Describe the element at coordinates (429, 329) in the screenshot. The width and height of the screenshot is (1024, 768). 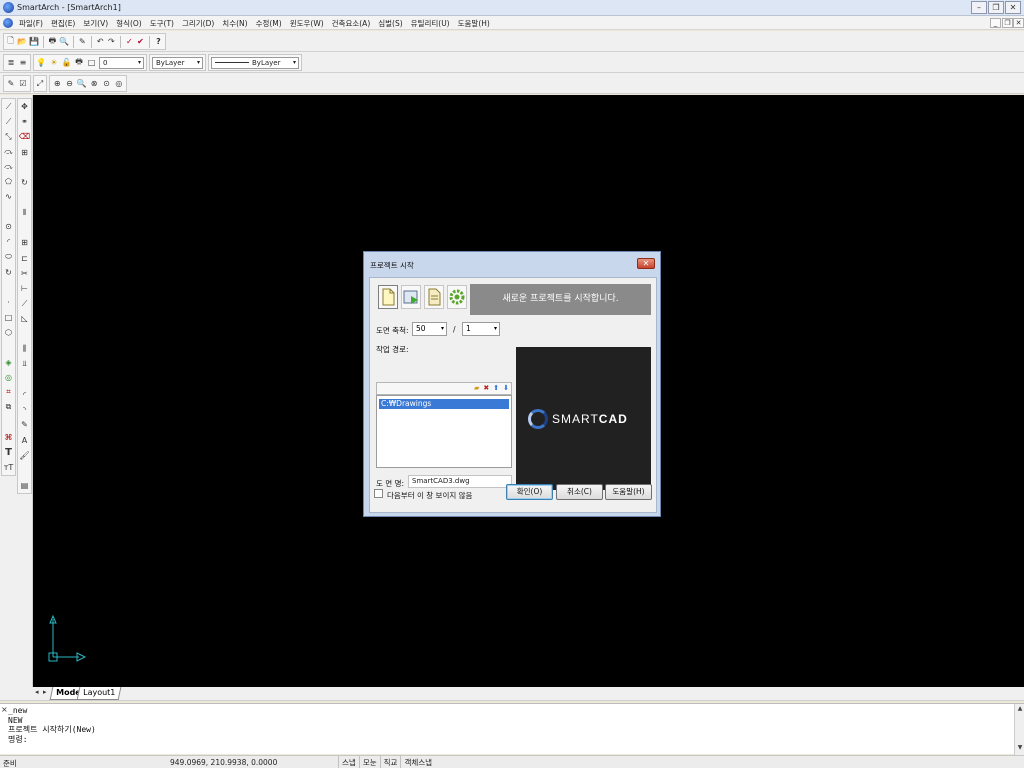
I see `scale-numerator-select: 50 ▾` at that location.